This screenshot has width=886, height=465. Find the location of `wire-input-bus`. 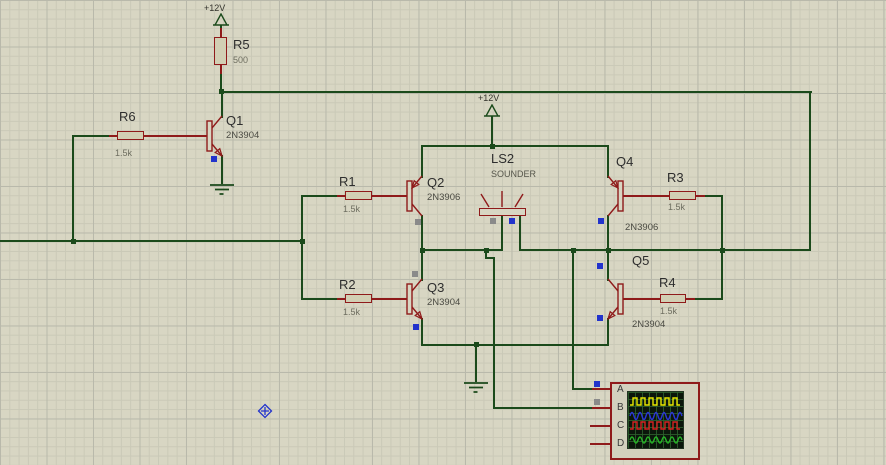

wire-input-bus is located at coordinates (151, 241).